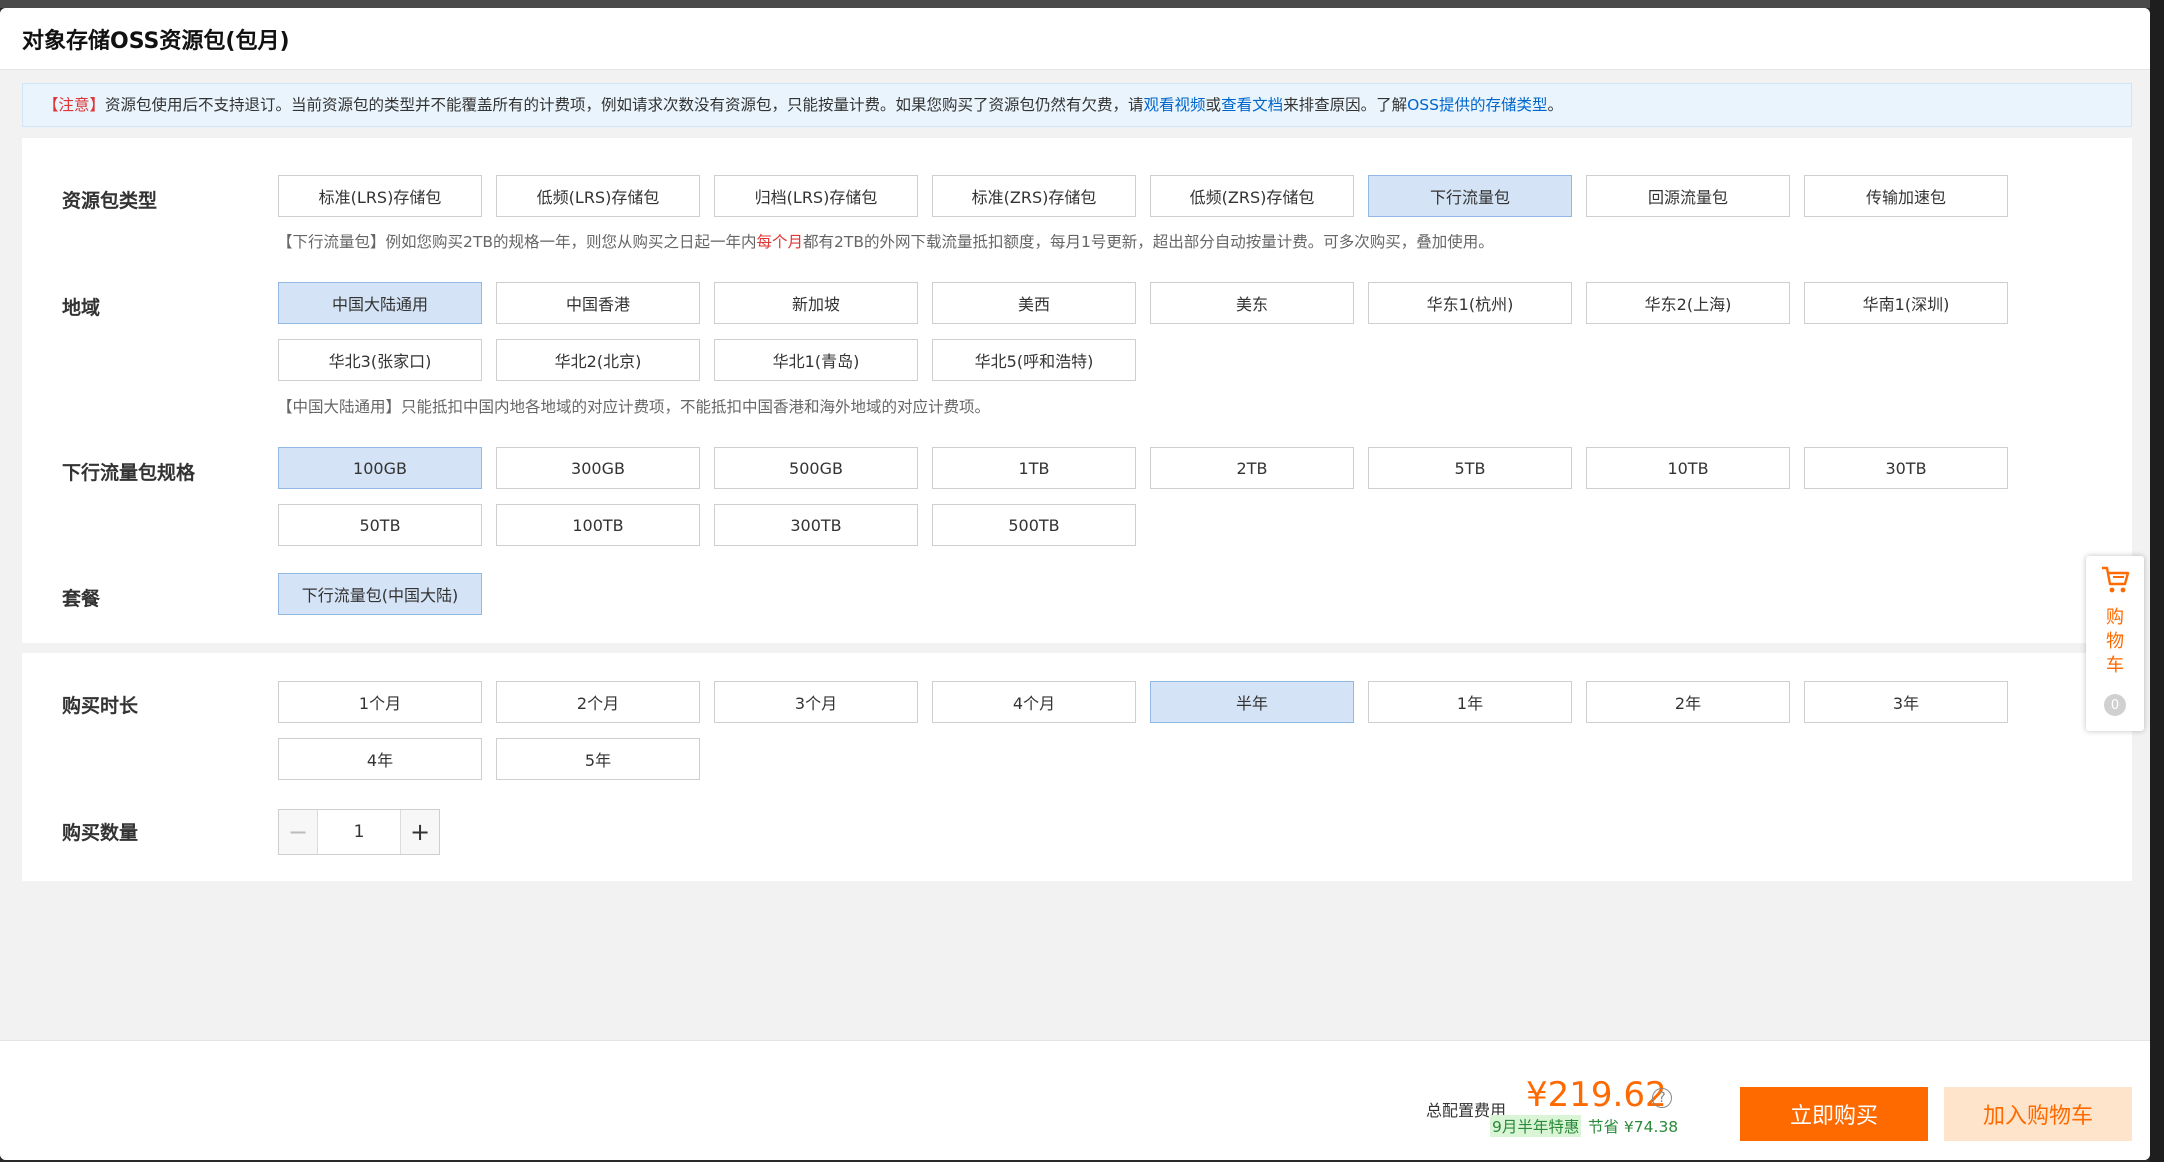 This screenshot has width=2164, height=1162. Describe the element at coordinates (1906, 303) in the screenshot. I see `region-option: 华南1(深圳)` at that location.